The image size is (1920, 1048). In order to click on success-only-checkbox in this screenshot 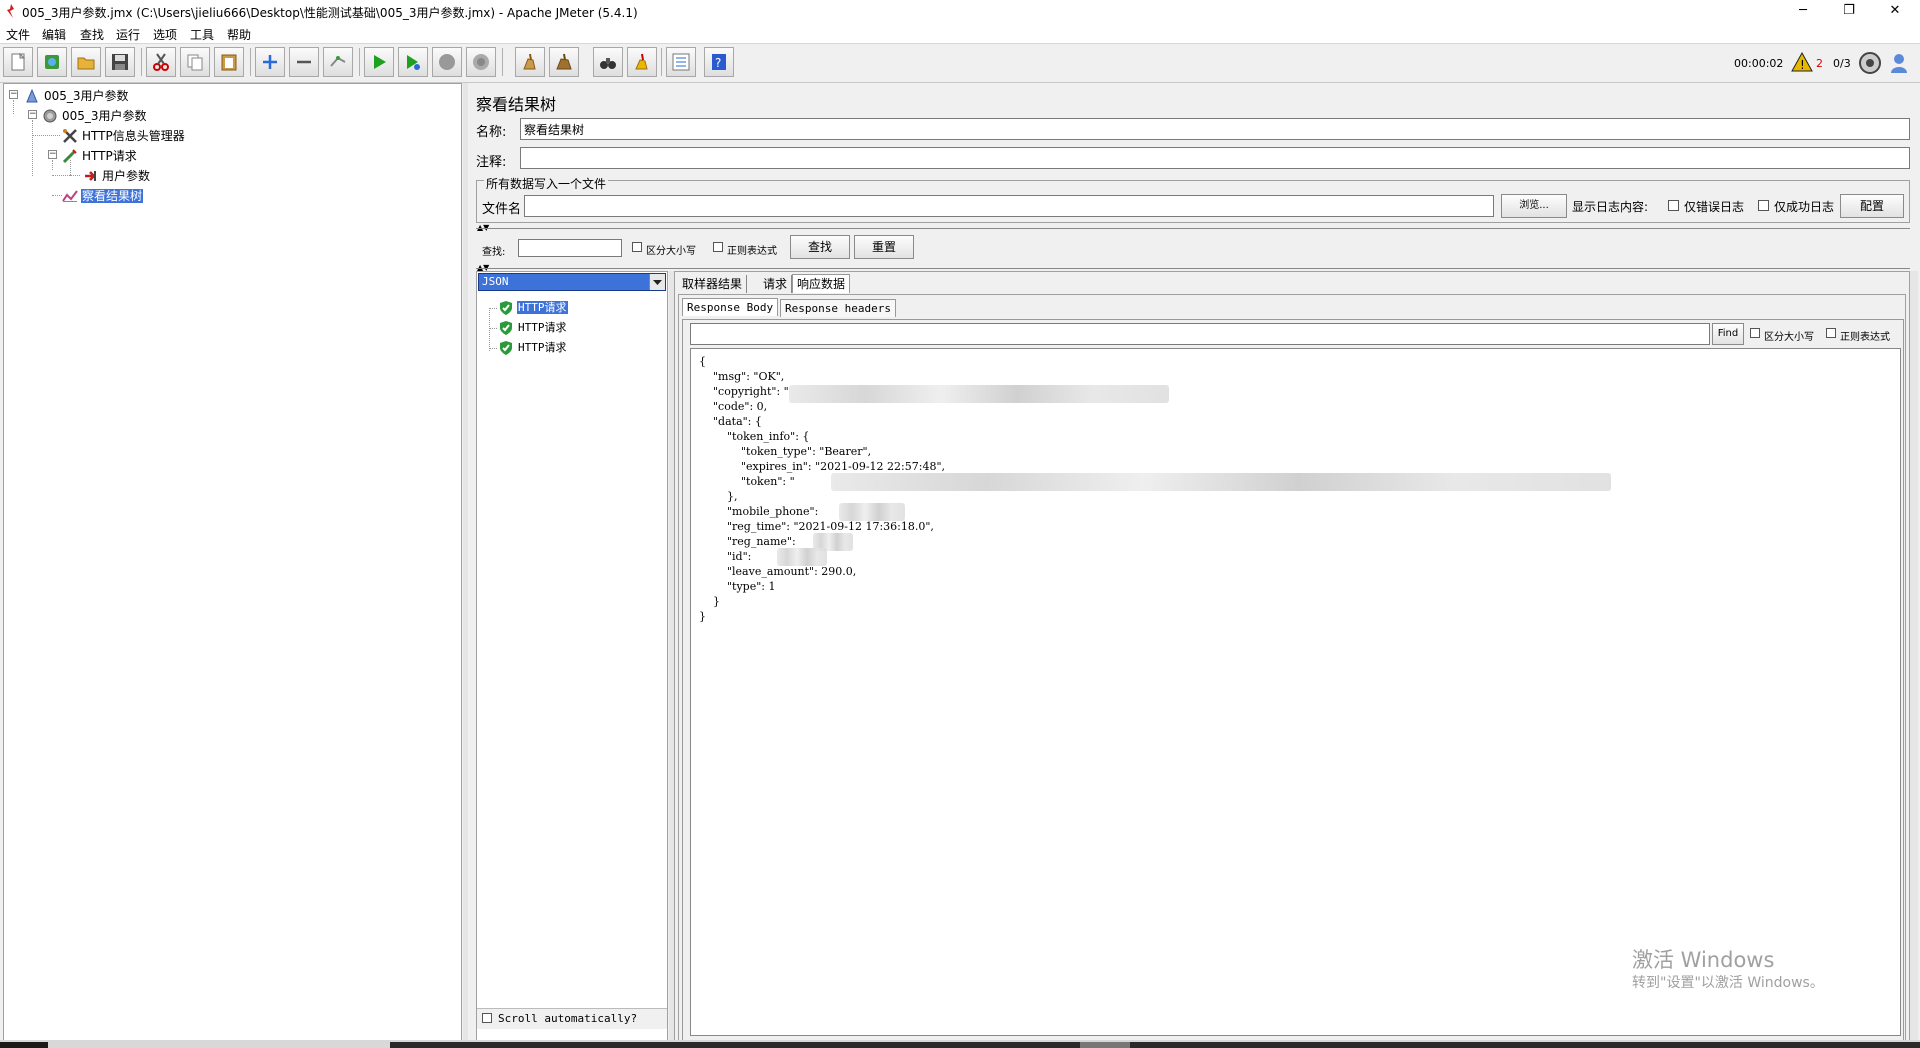, I will do `click(1763, 205)`.